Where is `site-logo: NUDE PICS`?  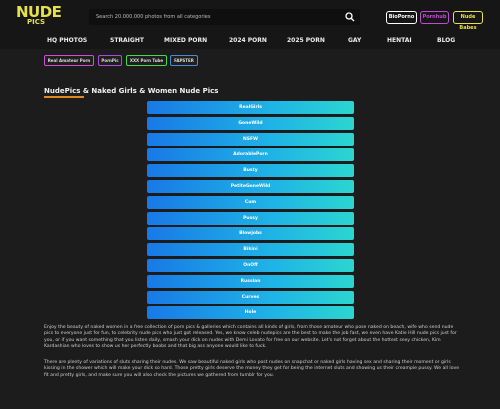
site-logo: NUDE PICS is located at coordinates (39, 17).